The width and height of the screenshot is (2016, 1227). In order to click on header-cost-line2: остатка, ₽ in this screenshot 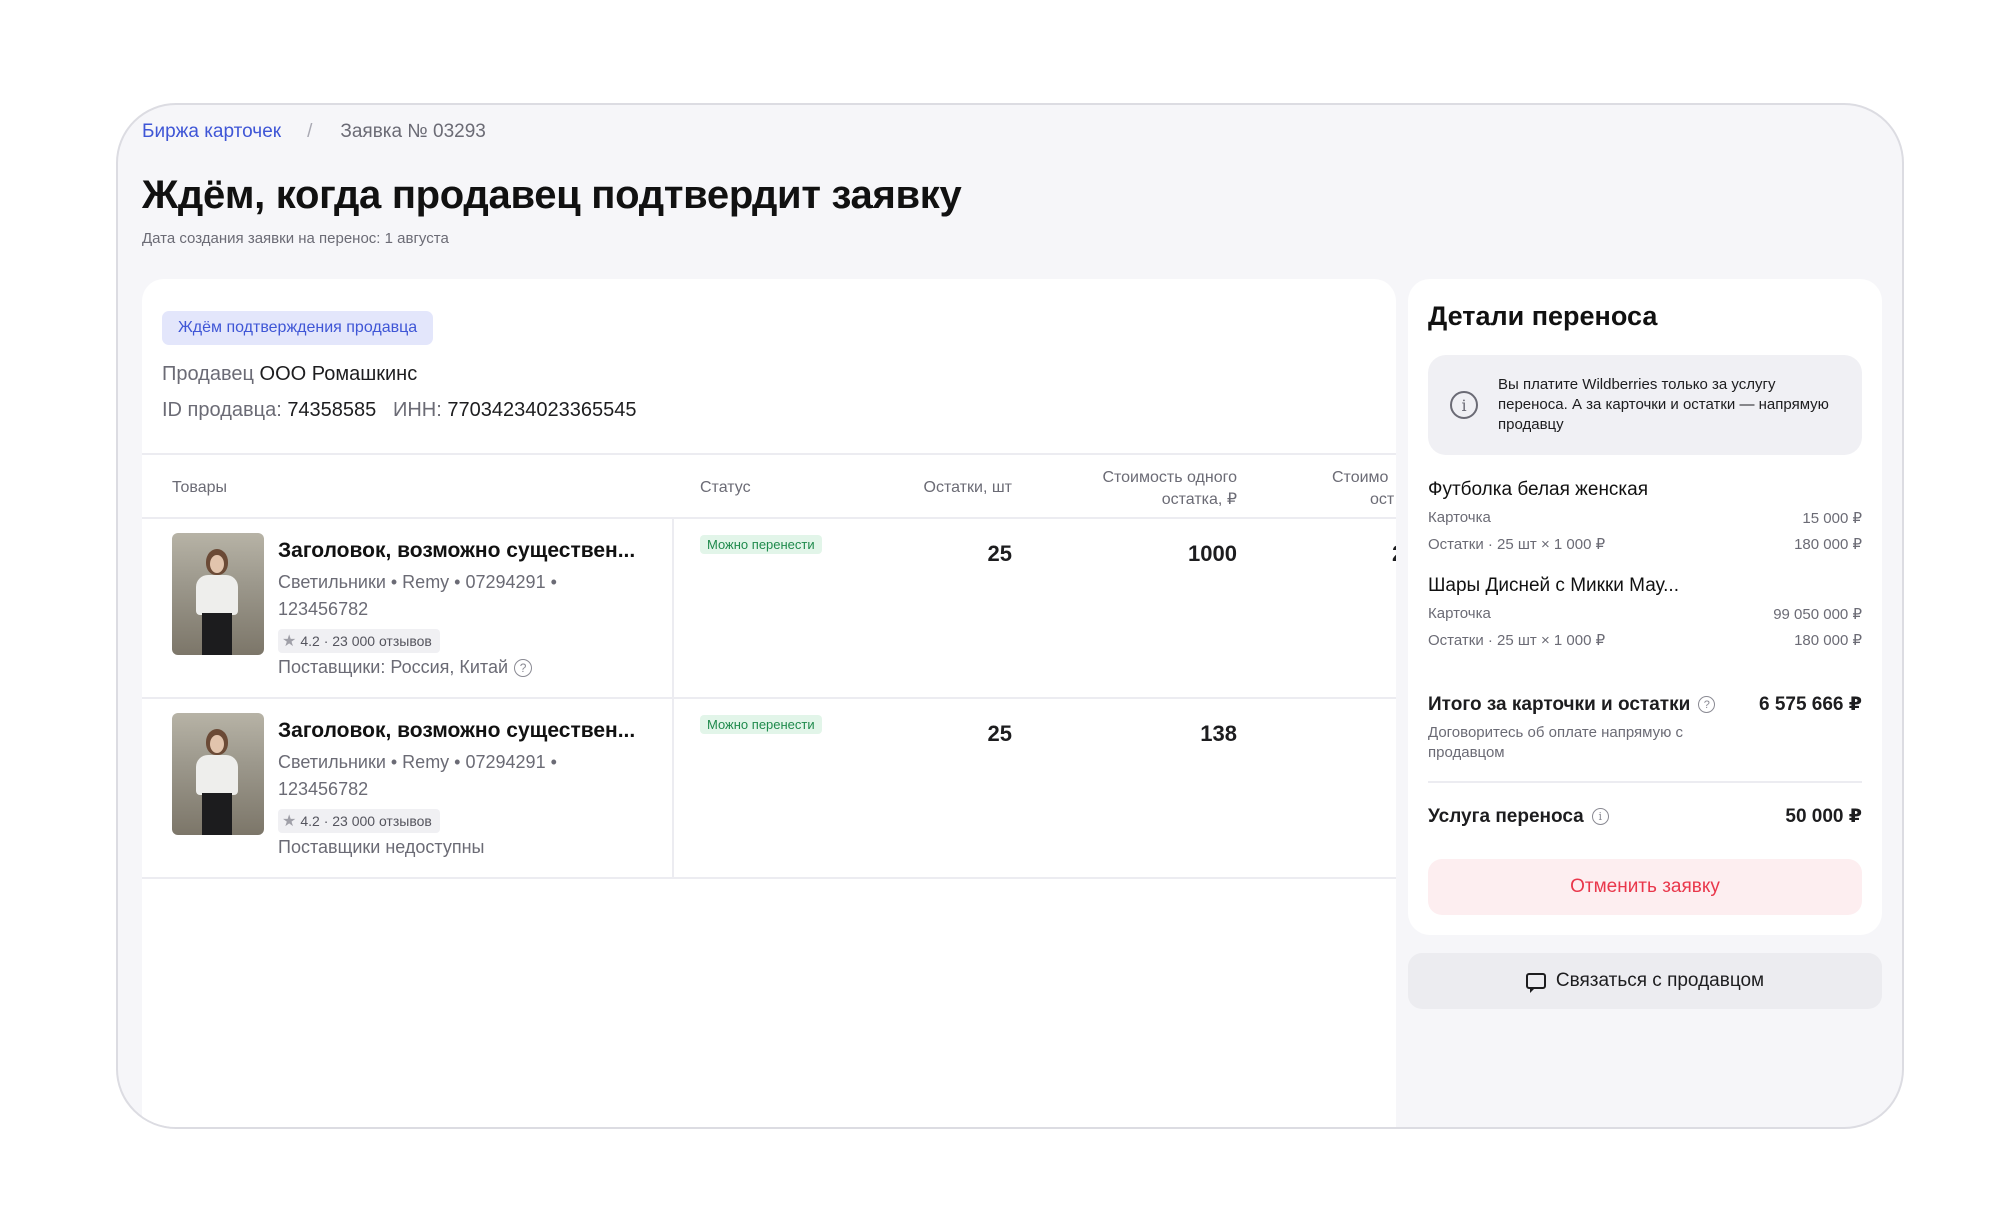, I will do `click(1199, 499)`.